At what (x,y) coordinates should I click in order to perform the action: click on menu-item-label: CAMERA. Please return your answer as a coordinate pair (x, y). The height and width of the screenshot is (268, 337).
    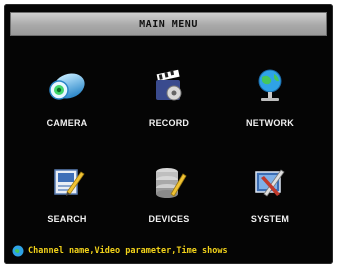
    Looking at the image, I should click on (67, 123).